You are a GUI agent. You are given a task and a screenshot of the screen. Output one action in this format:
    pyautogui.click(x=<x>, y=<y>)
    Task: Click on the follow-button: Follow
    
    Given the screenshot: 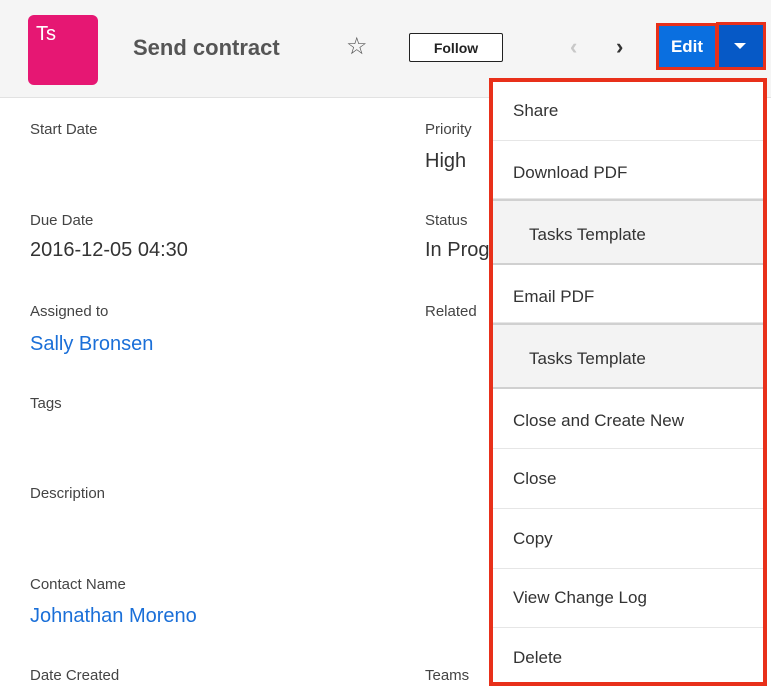 What is the action you would take?
    pyautogui.click(x=456, y=47)
    